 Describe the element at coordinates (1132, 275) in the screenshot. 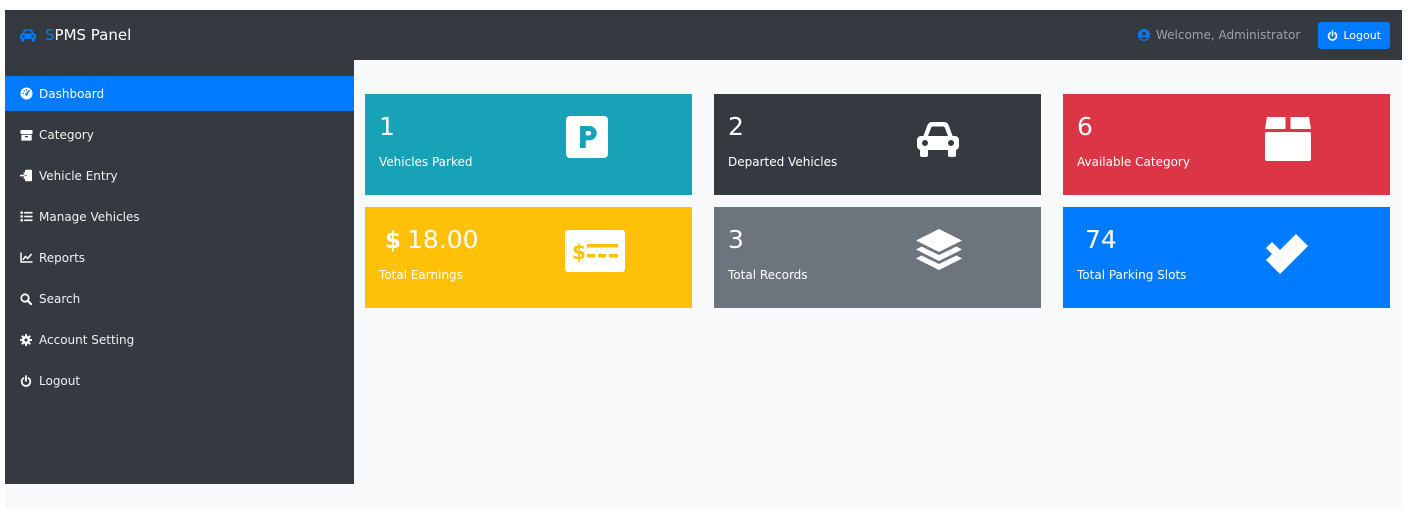

I see `card-label: Total Parking Slots` at that location.